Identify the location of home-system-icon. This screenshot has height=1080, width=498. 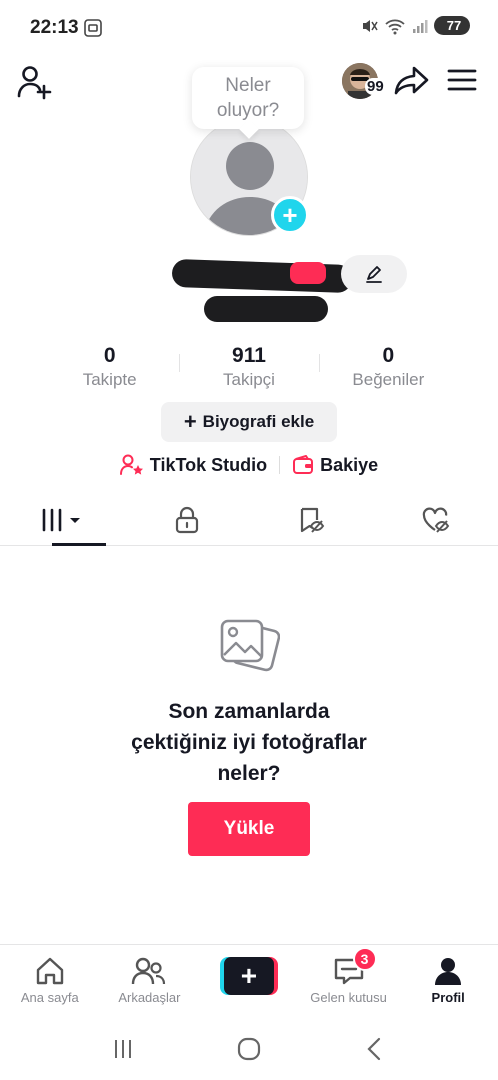
(249, 1049).